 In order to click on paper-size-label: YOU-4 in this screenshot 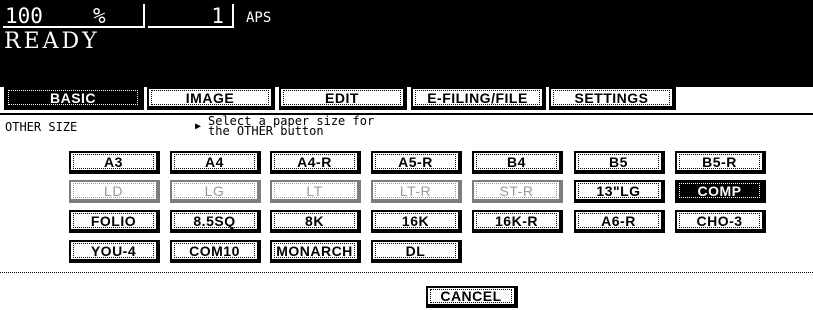, I will do `click(113, 251)`.